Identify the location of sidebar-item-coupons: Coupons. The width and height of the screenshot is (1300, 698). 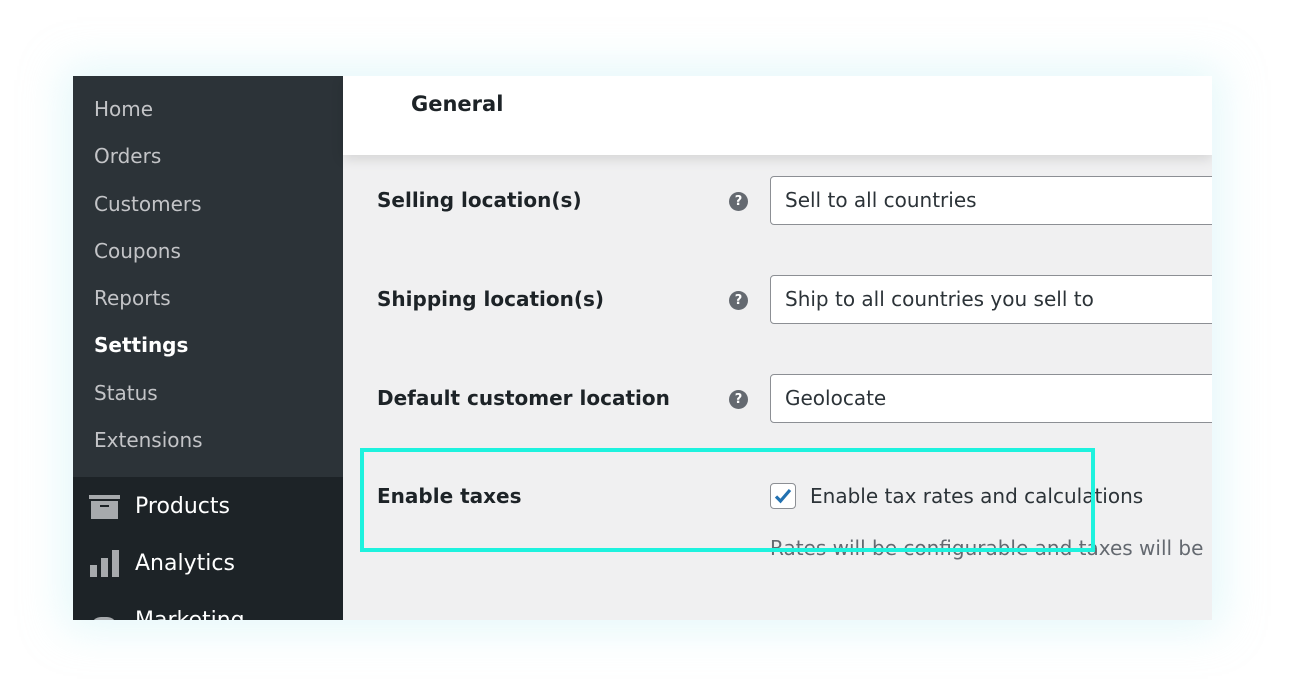
(208, 251).